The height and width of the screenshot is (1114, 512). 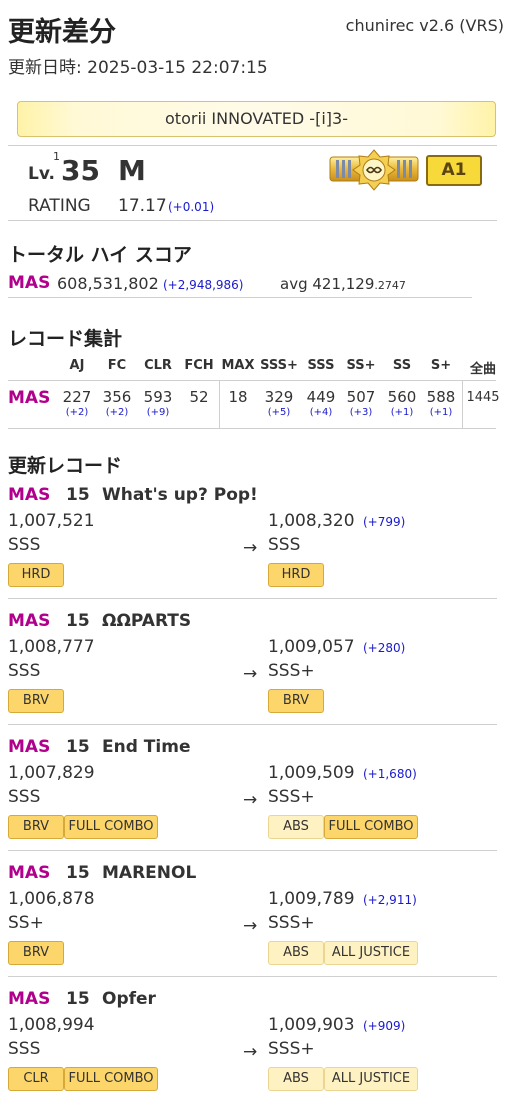 I want to click on player-user-name: M, so click(x=132, y=170).